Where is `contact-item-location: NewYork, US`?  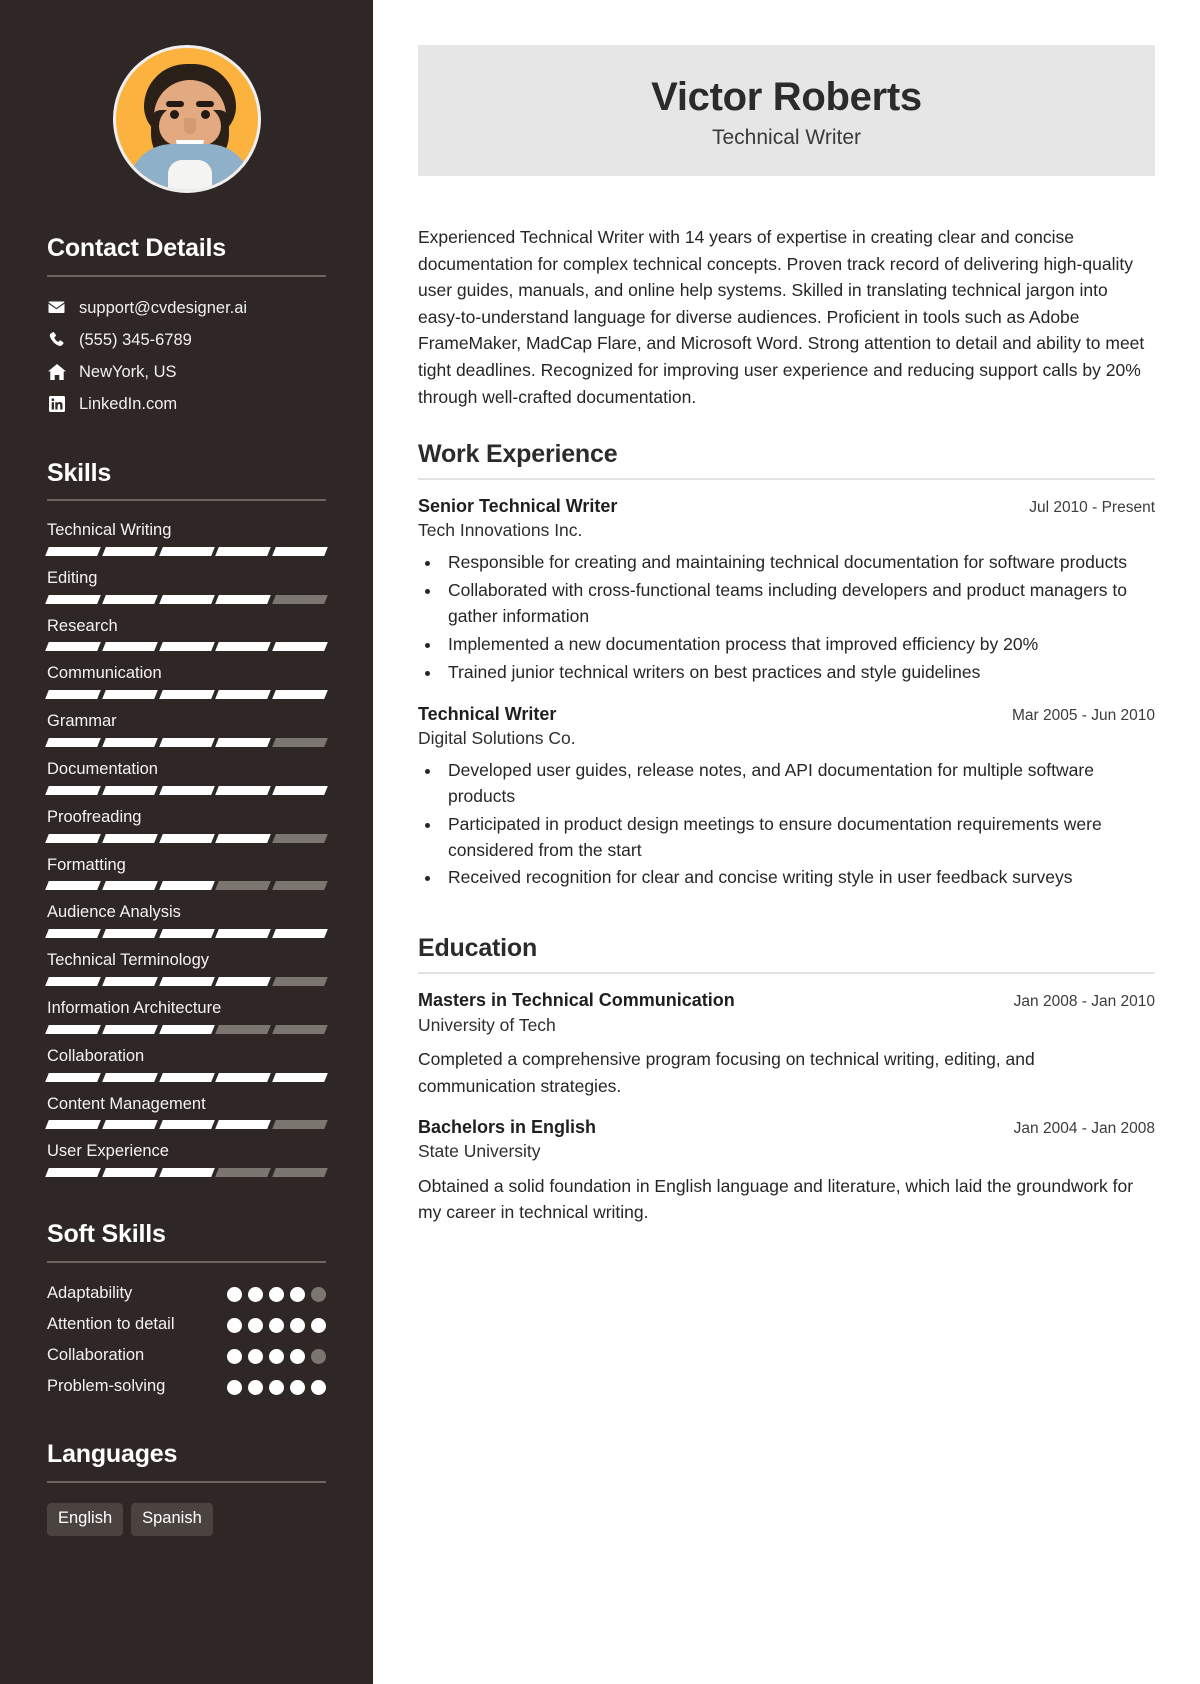
contact-item-location: NewYork, US is located at coordinates (186, 372).